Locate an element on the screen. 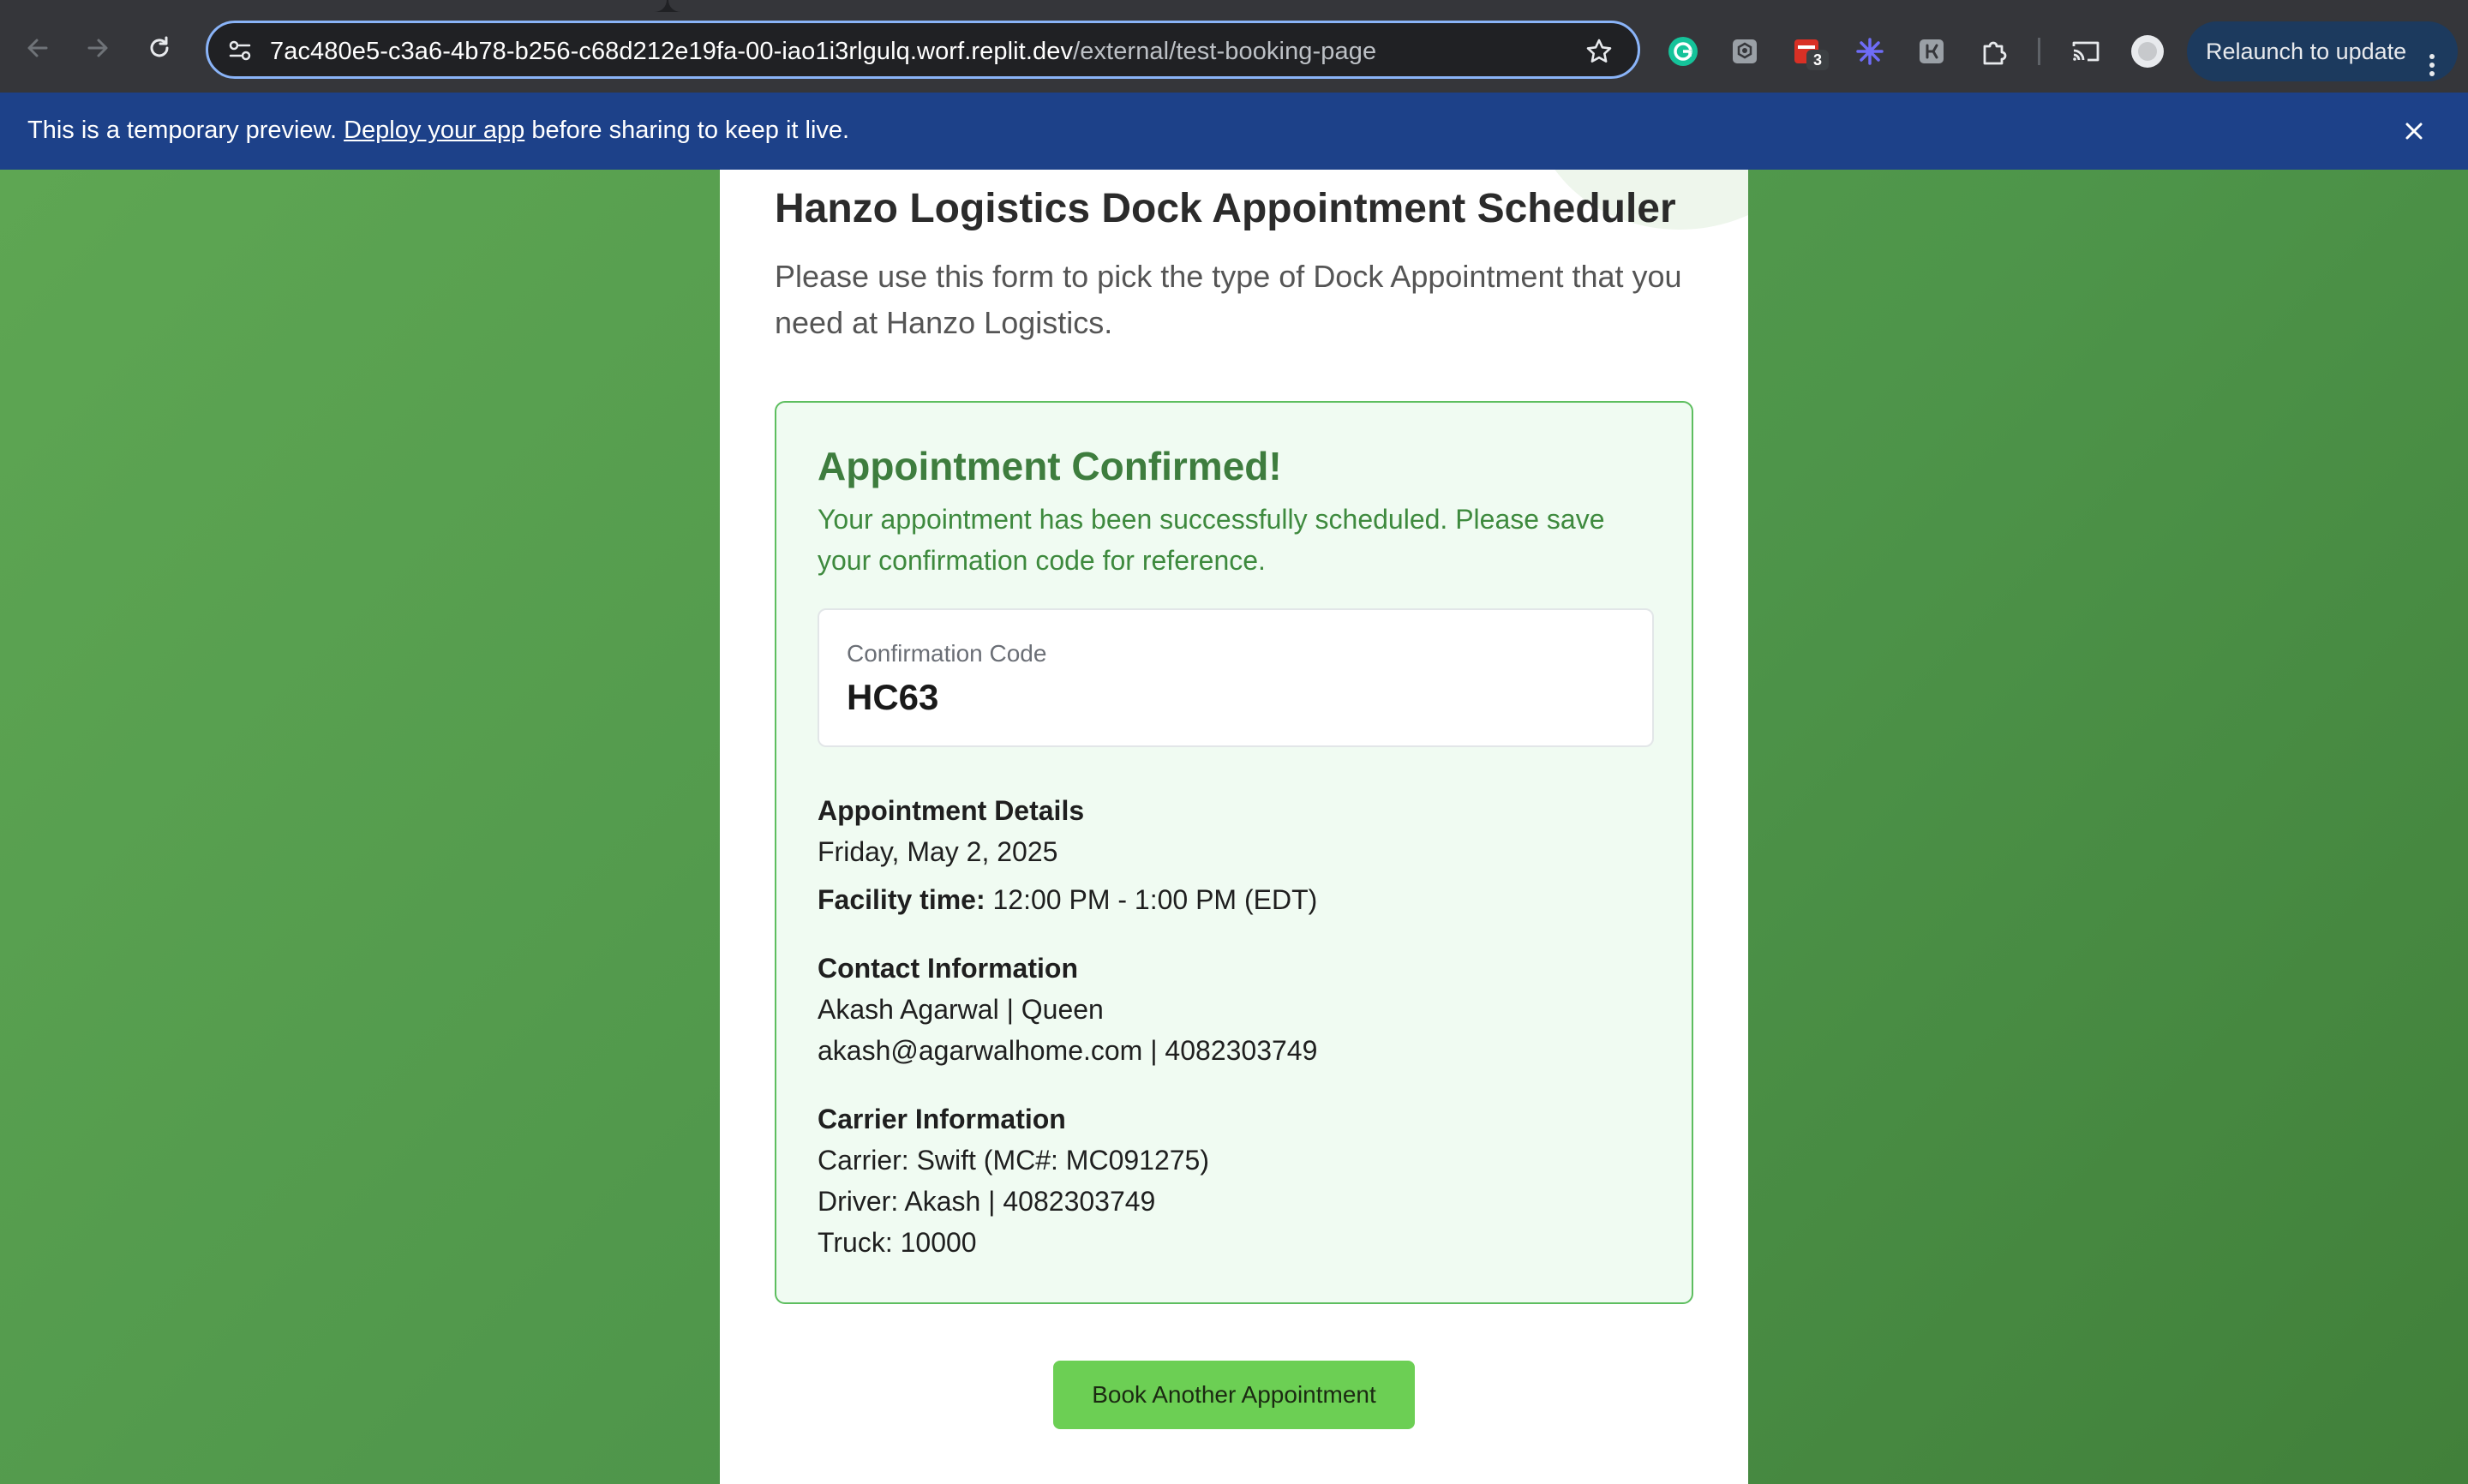 This screenshot has height=1484, width=2468. confirmation-code-box: Confirmation Code HC63 is located at coordinates (1236, 678).